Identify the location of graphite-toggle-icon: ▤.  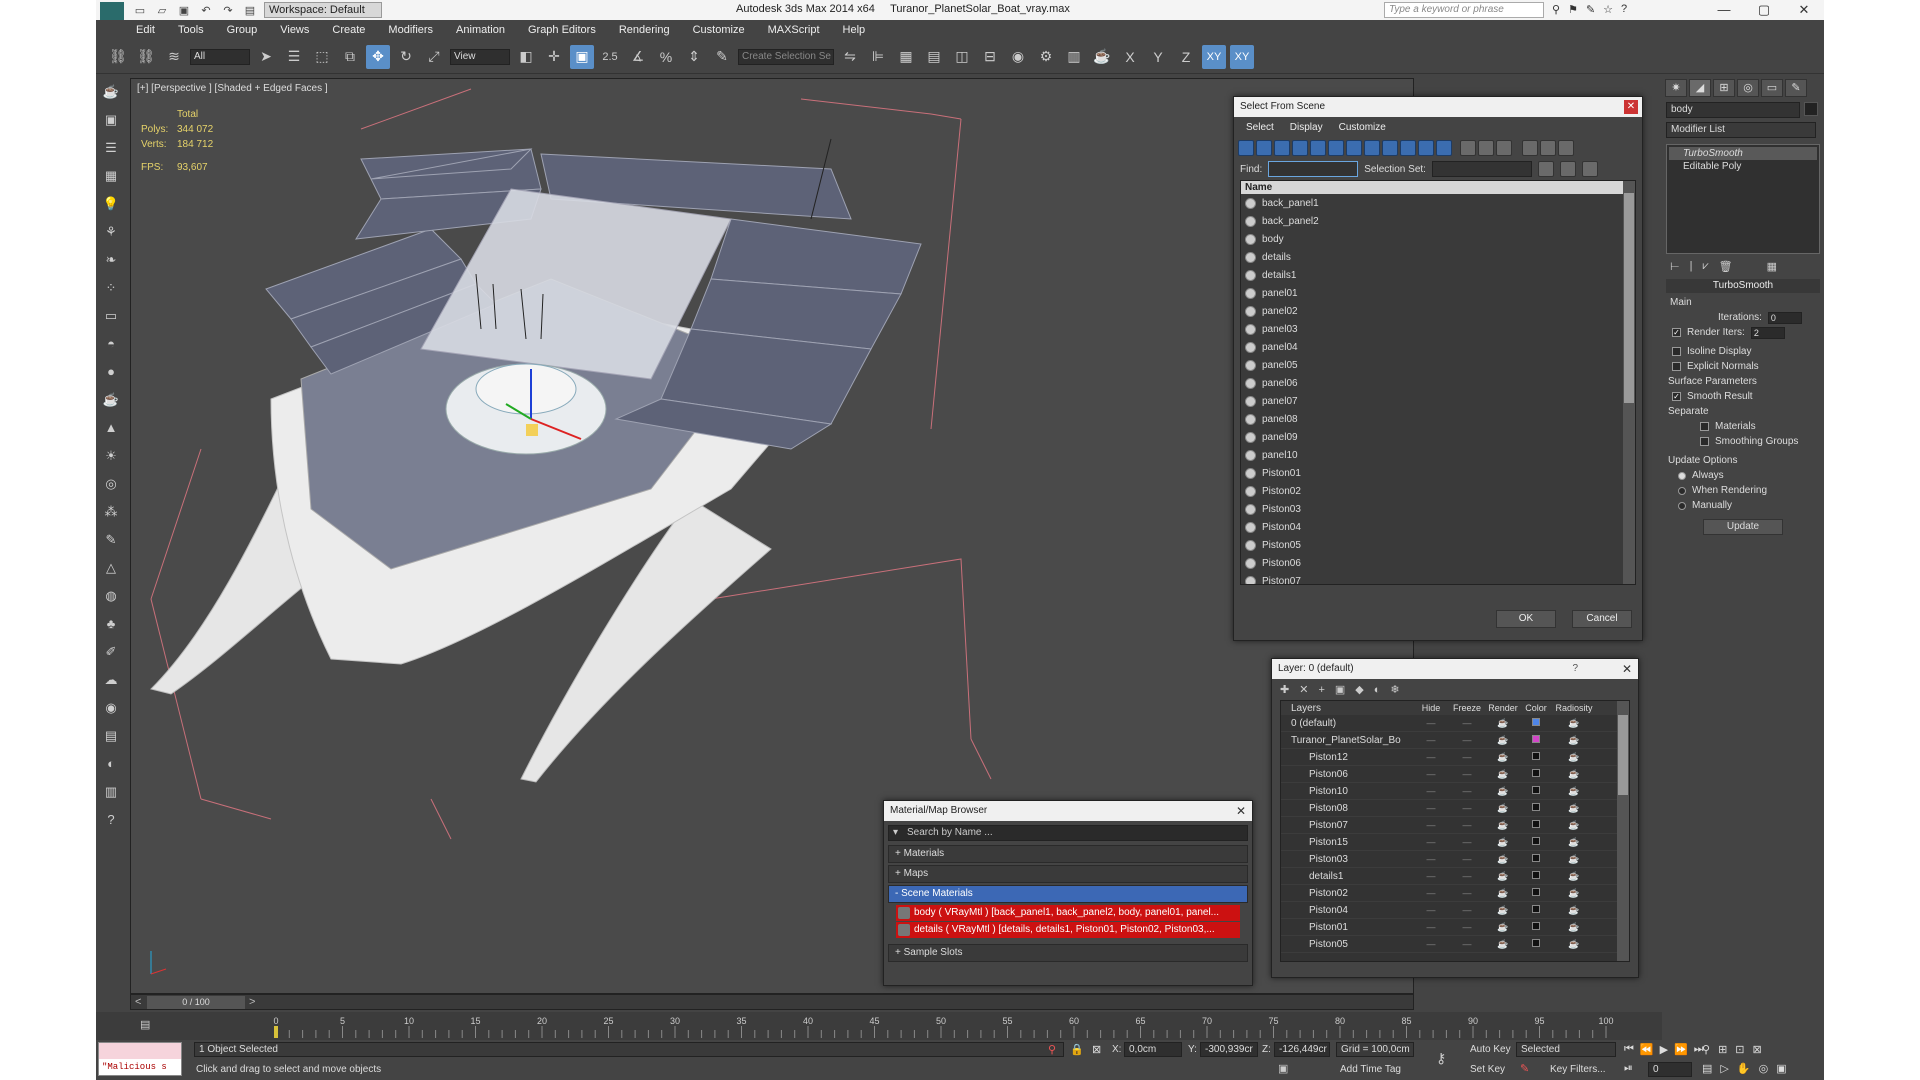
(934, 57).